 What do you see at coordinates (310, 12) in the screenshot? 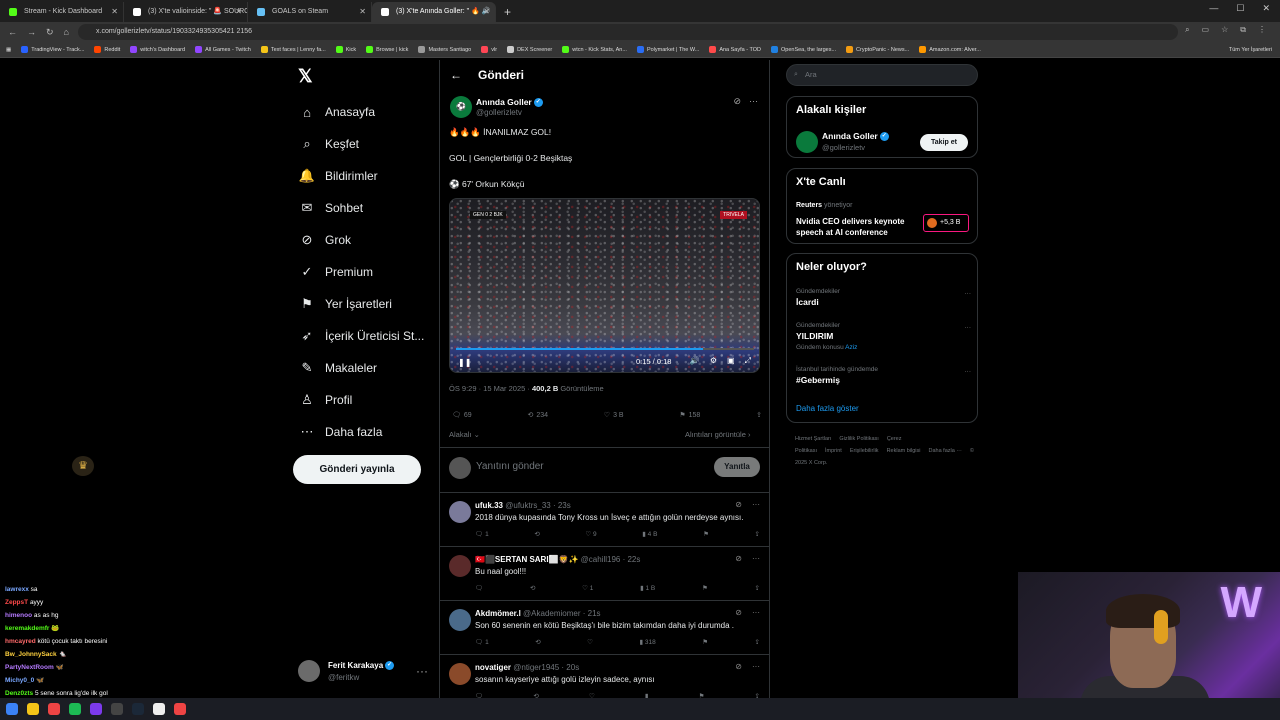
I see `browser-tab: GOALS on Steam ✕` at bounding box center [310, 12].